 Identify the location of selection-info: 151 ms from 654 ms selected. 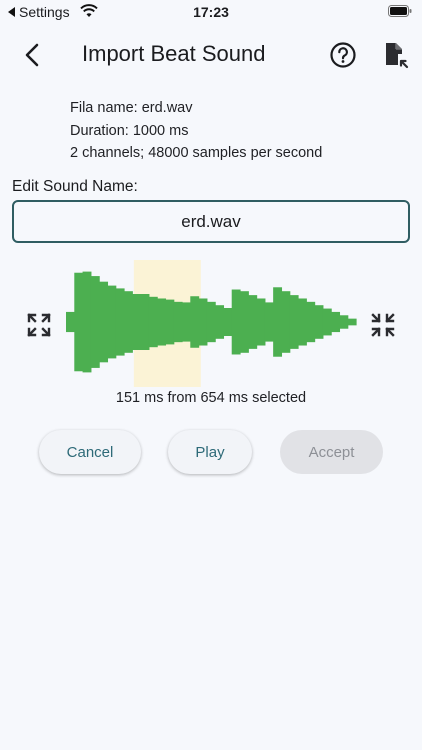
(211, 398).